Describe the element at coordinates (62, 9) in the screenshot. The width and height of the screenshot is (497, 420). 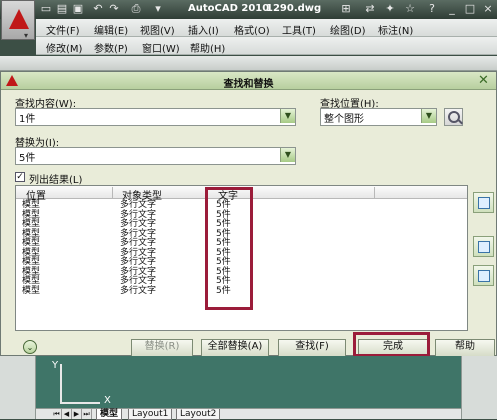
I see `open-file-icon: ▤` at that location.